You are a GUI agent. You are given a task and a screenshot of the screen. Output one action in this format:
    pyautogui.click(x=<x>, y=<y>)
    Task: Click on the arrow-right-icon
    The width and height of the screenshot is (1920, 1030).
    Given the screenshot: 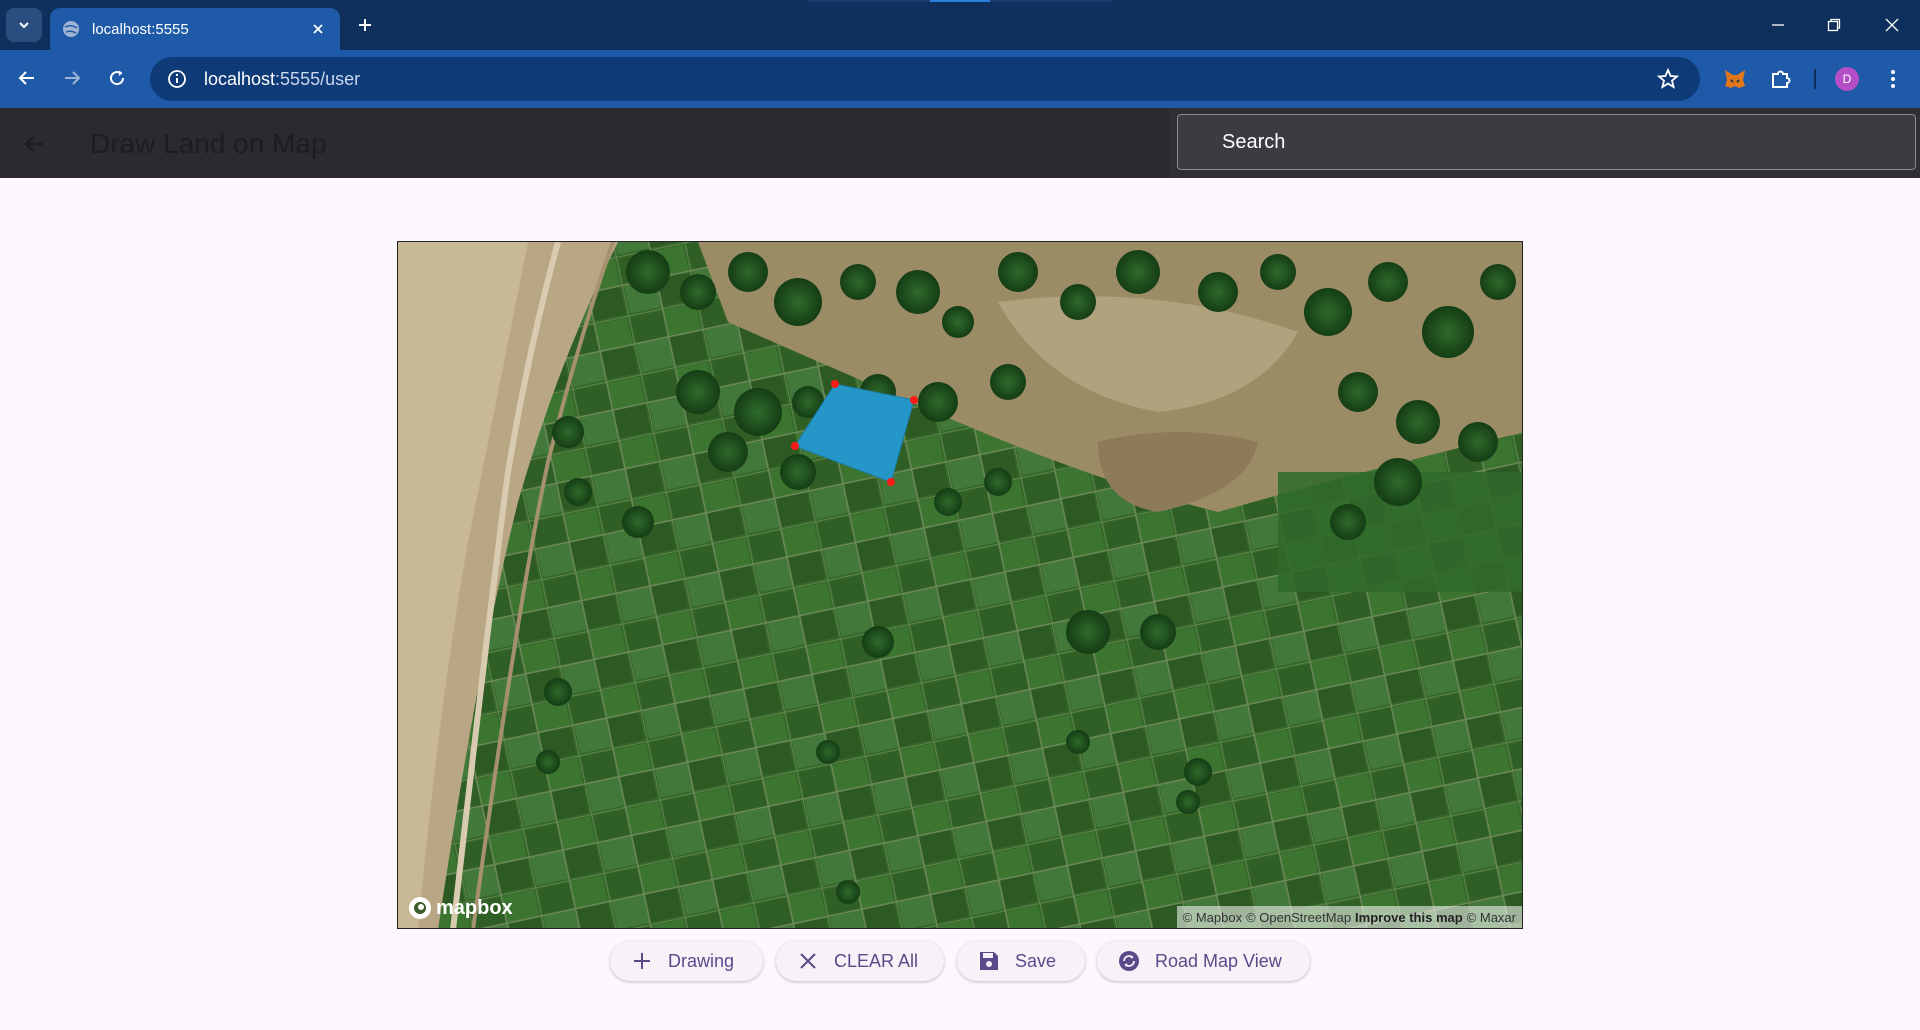 What is the action you would take?
    pyautogui.click(x=73, y=78)
    